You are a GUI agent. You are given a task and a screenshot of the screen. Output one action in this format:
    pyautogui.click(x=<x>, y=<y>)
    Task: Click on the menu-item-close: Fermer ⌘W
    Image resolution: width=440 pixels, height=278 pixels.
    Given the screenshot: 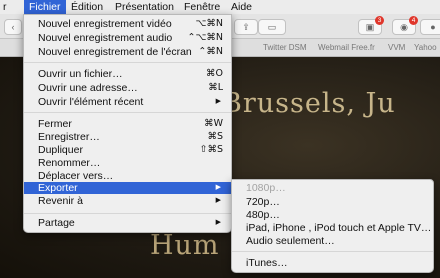 What is the action you would take?
    pyautogui.click(x=127, y=124)
    